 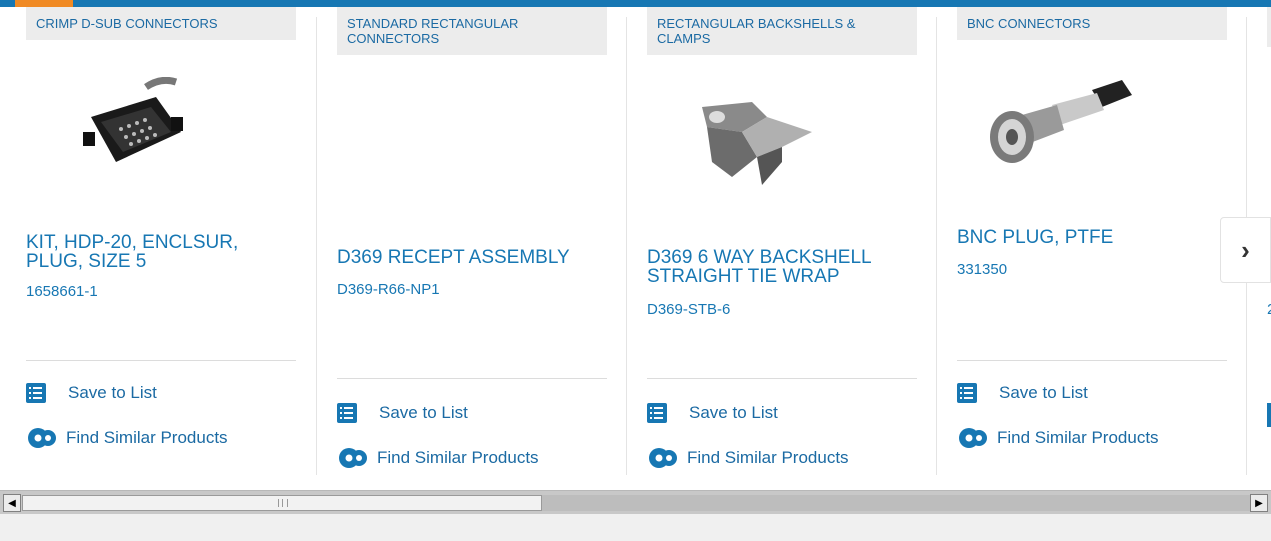 I want to click on active-indicator, so click(x=44, y=3).